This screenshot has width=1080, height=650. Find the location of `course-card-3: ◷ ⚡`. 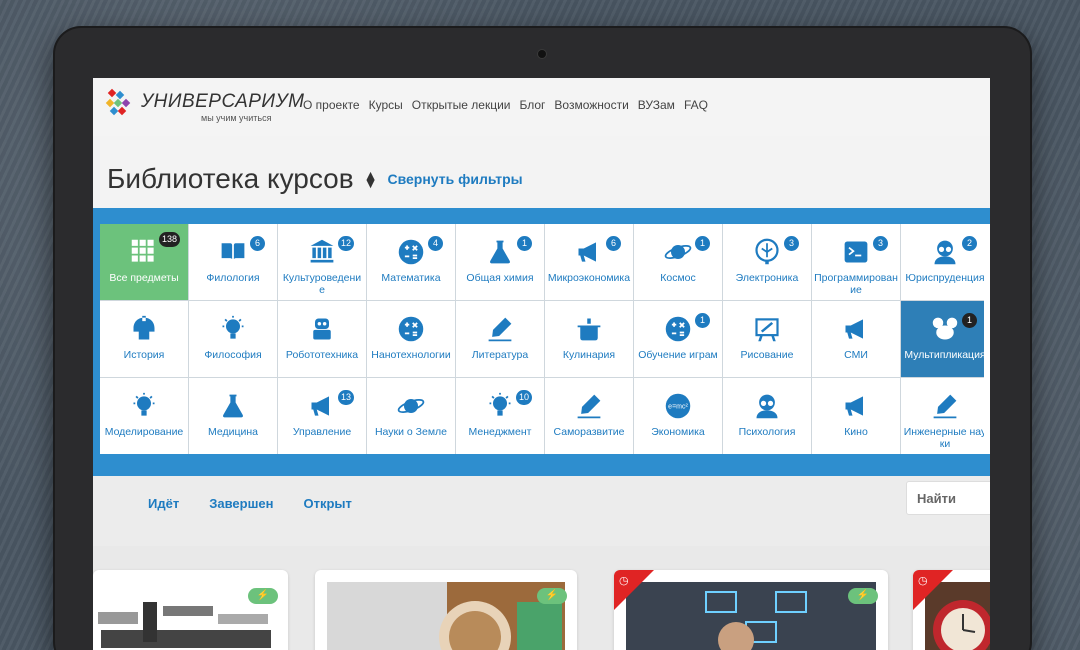

course-card-3: ◷ ⚡ is located at coordinates (751, 610).